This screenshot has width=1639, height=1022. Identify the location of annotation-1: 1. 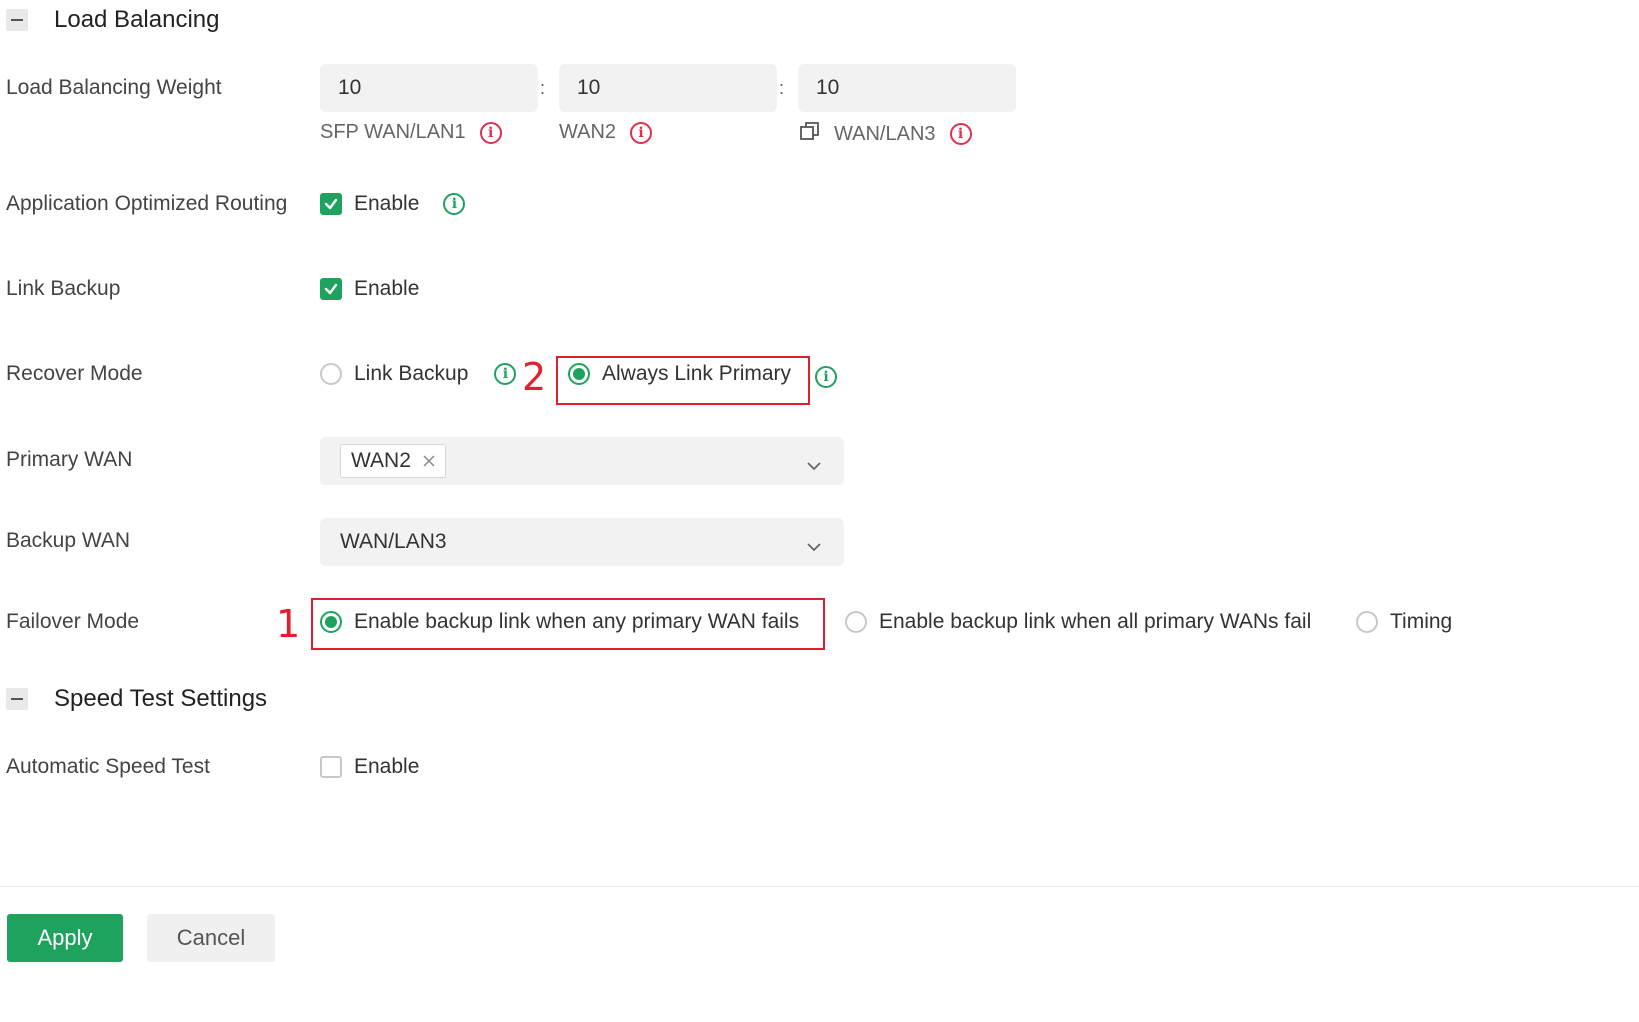
(288, 624).